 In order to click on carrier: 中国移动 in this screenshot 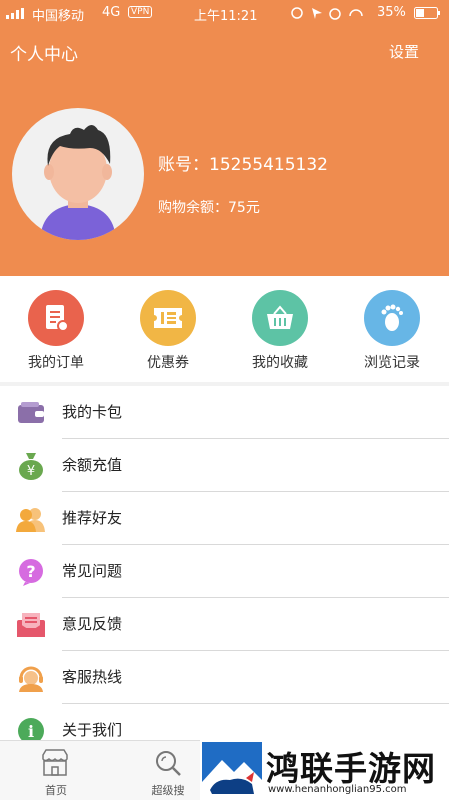, I will do `click(58, 16)`.